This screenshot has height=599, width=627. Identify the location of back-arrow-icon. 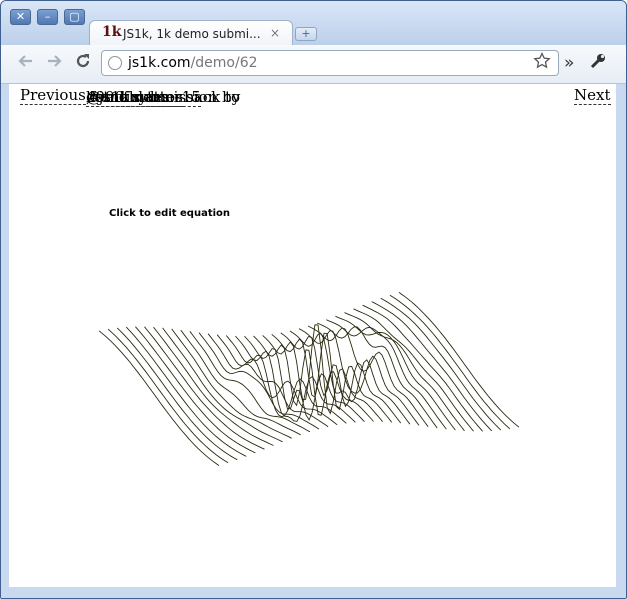
(26, 63).